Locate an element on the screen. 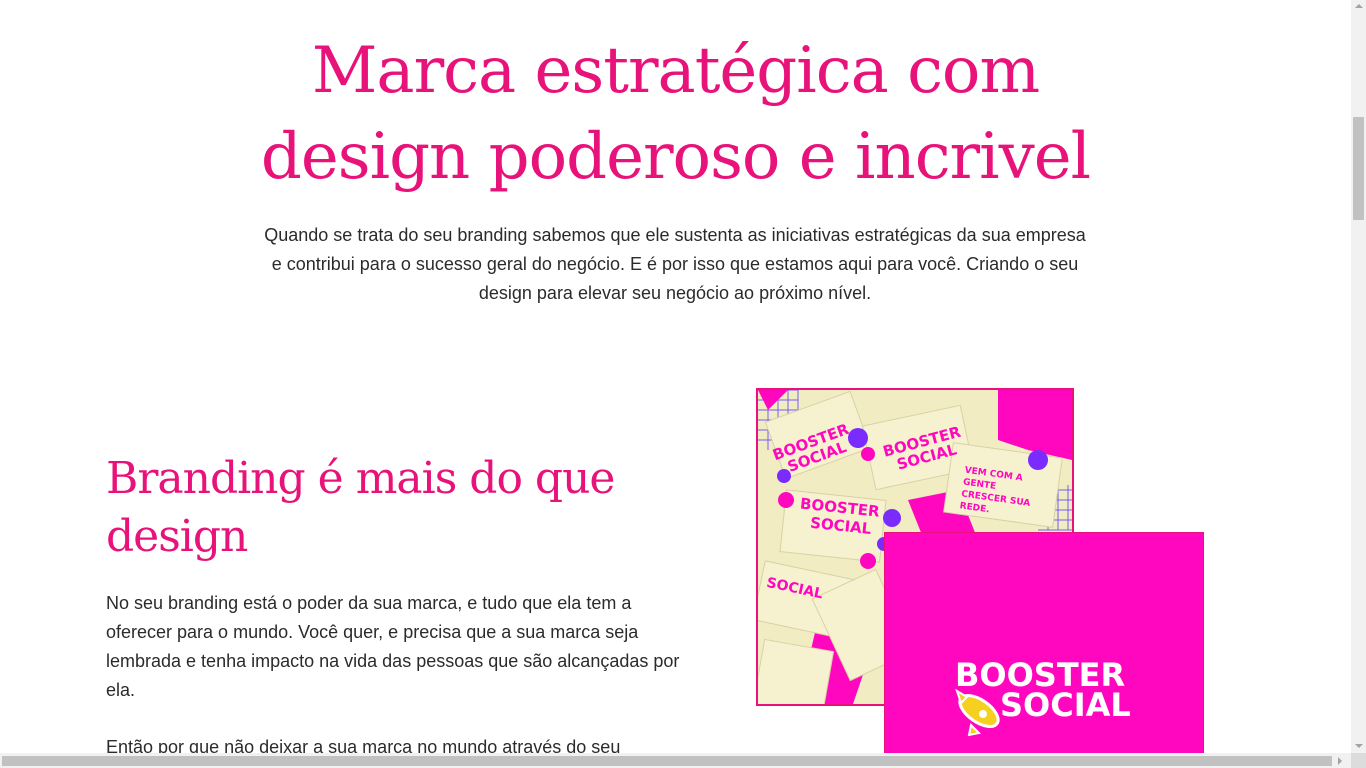 Image resolution: width=1366 pixels, height=768 pixels. brand-logo-line2: SOCIAL is located at coordinates (1065, 705).